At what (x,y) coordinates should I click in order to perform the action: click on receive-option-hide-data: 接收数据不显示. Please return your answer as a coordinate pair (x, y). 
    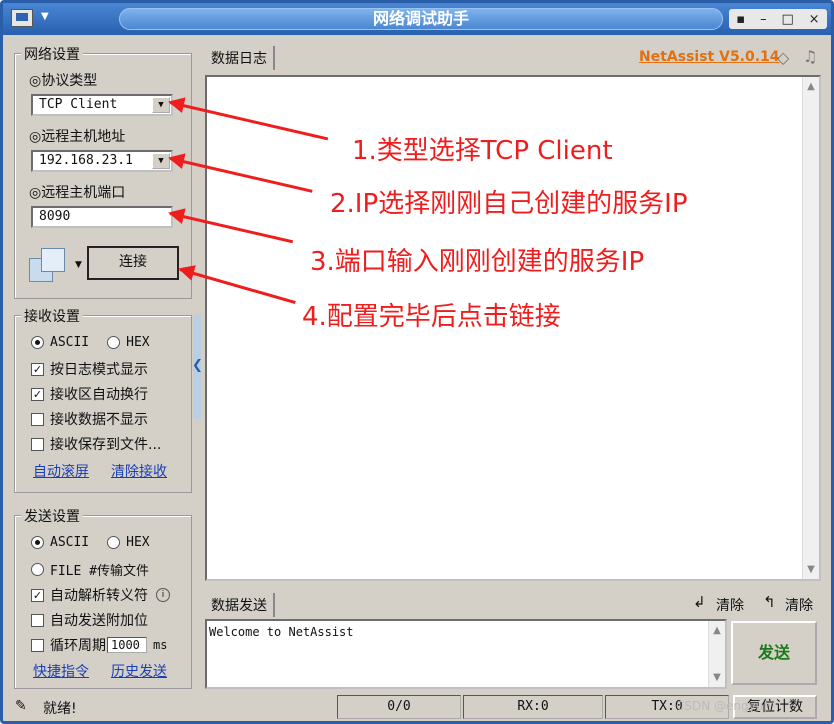
    Looking at the image, I should click on (89, 419).